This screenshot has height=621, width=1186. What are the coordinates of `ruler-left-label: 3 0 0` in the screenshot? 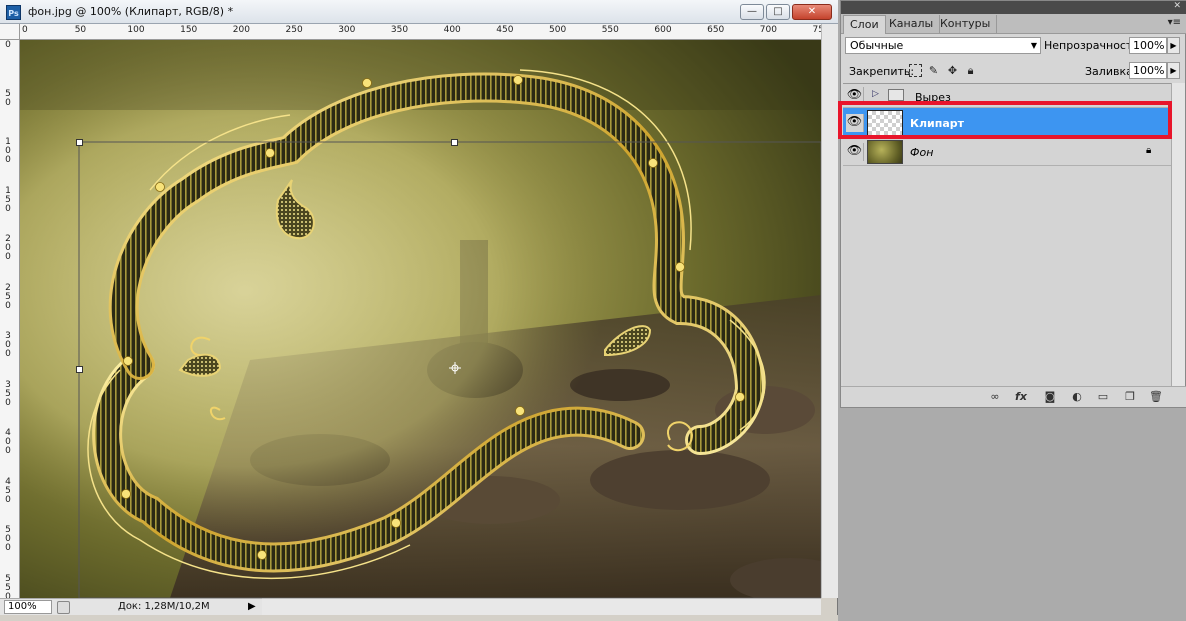 It's located at (8, 345).